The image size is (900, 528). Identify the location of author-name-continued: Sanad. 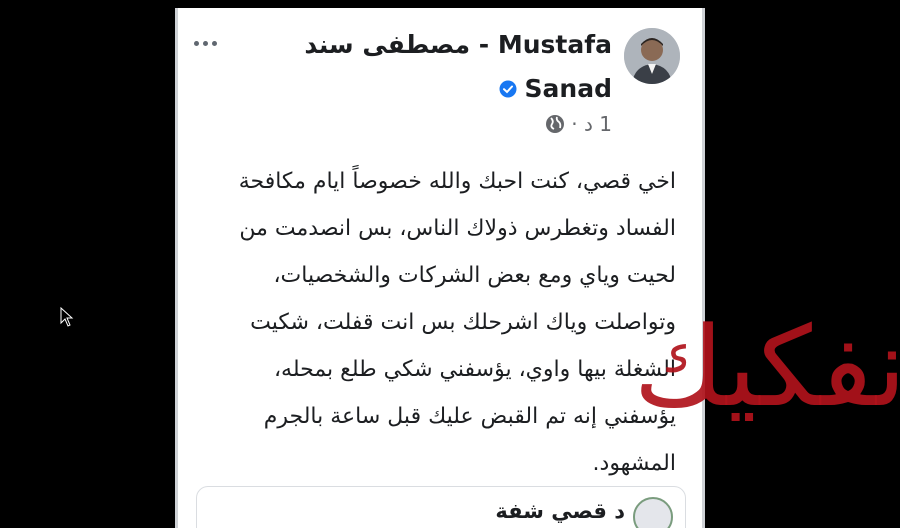
(512, 88).